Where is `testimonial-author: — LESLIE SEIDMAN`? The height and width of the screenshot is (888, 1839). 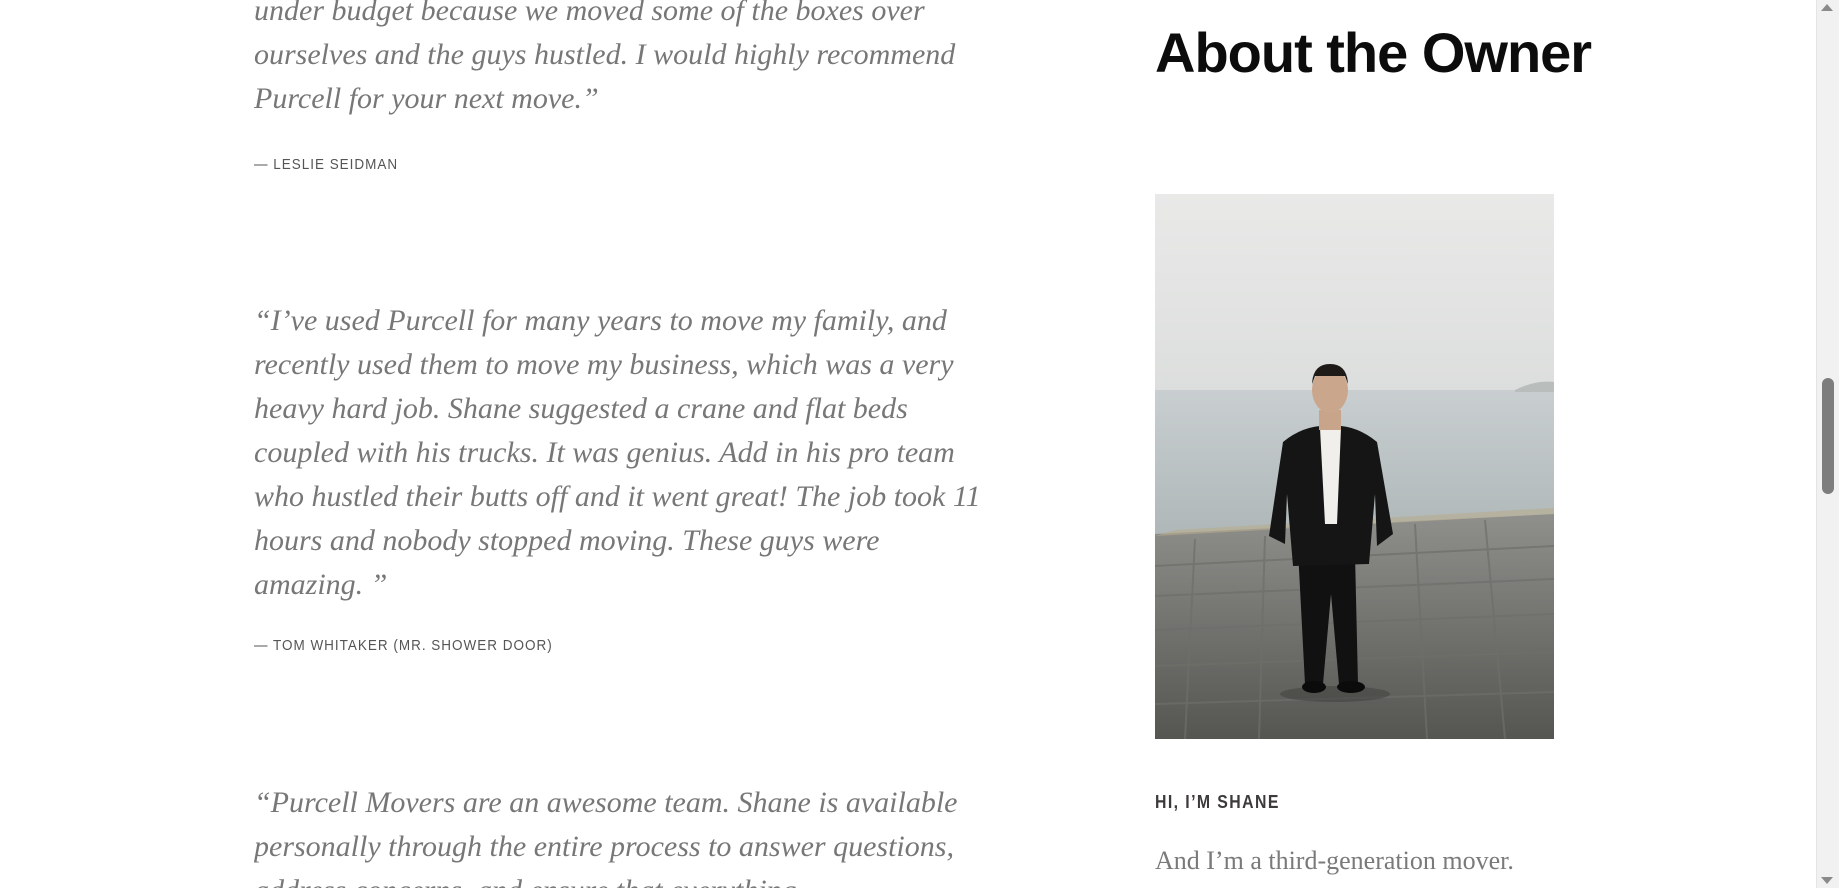
testimonial-author: — LESLIE SEIDMAN is located at coordinates (326, 164).